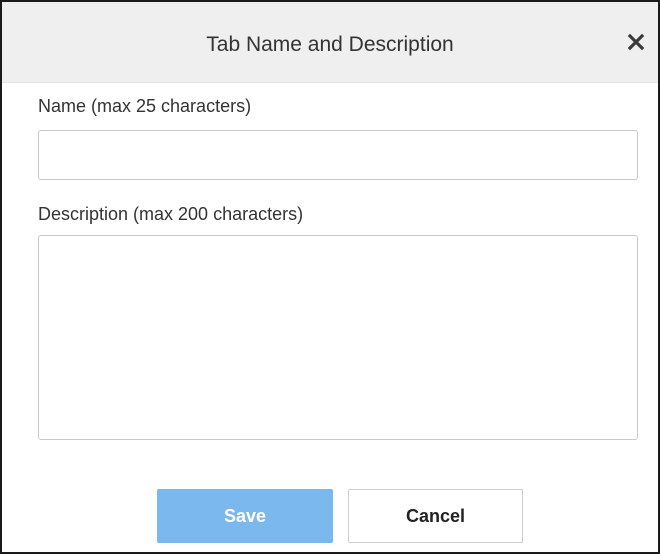  I want to click on save-button: Save, so click(245, 516).